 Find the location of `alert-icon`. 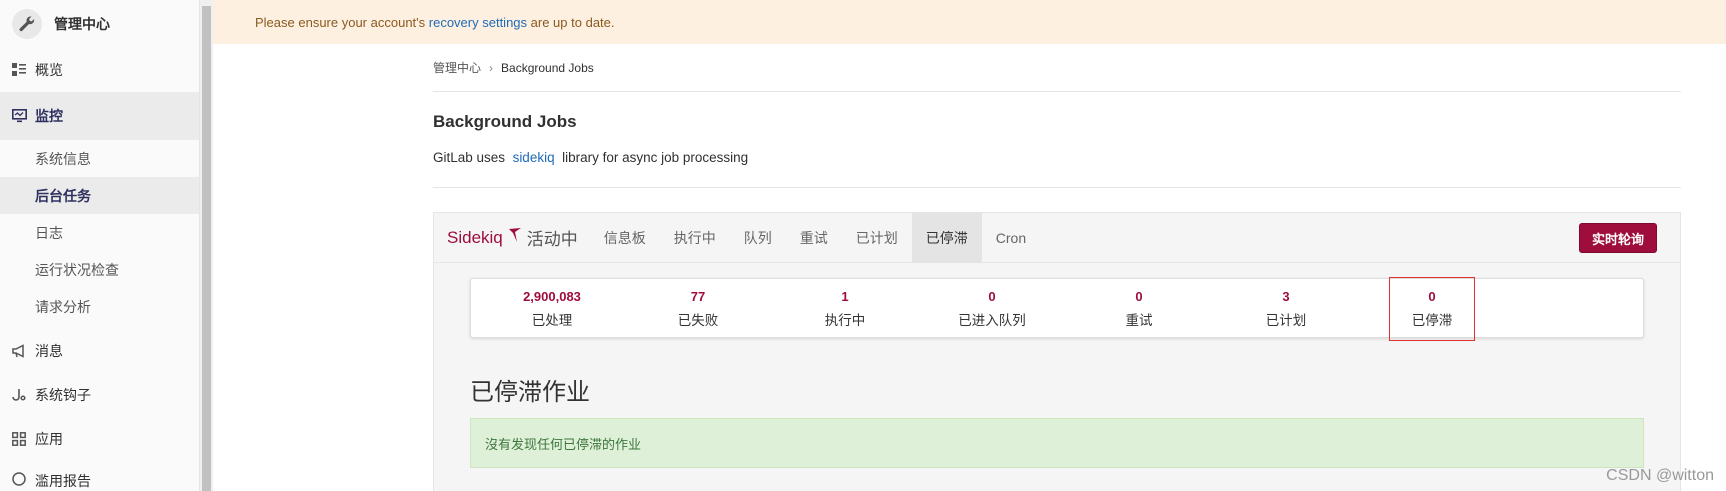

alert-icon is located at coordinates (19, 479).